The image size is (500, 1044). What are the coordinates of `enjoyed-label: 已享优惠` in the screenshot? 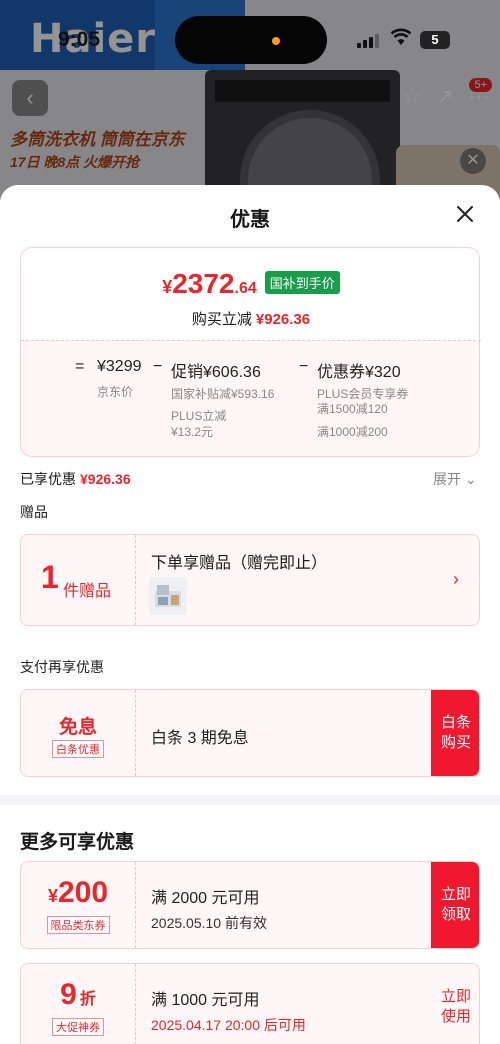 It's located at (48, 479).